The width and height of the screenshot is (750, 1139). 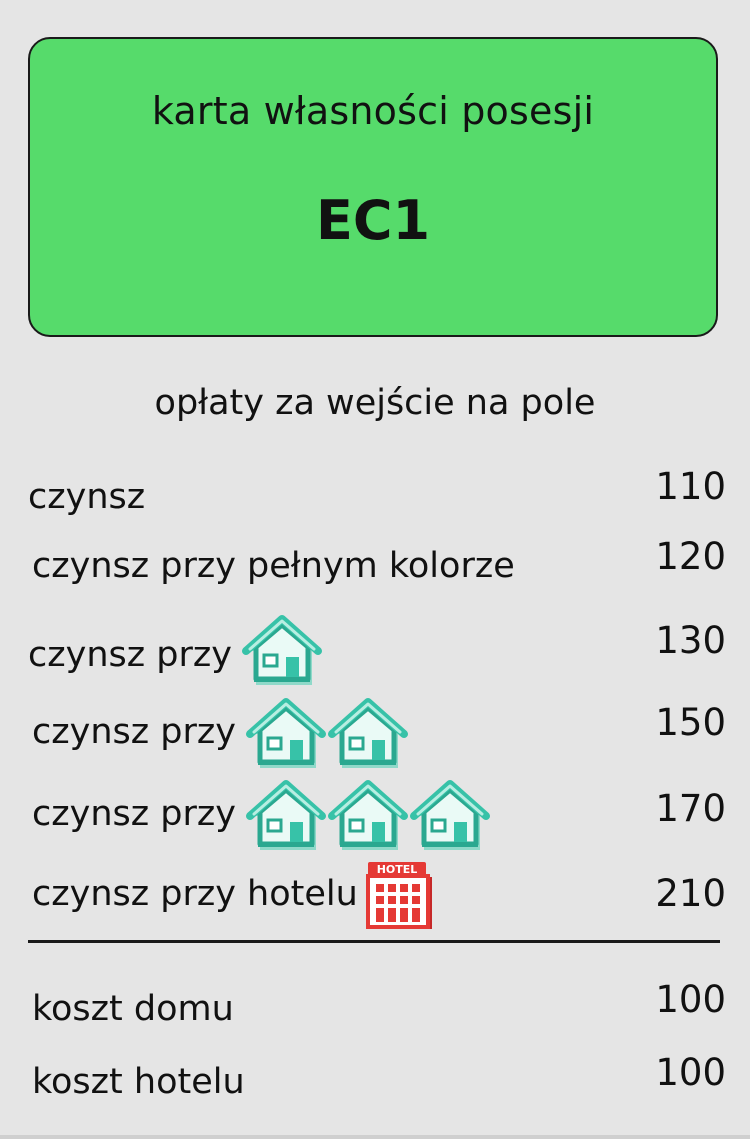 I want to click on rent-hotel-value: 210, so click(x=690, y=893).